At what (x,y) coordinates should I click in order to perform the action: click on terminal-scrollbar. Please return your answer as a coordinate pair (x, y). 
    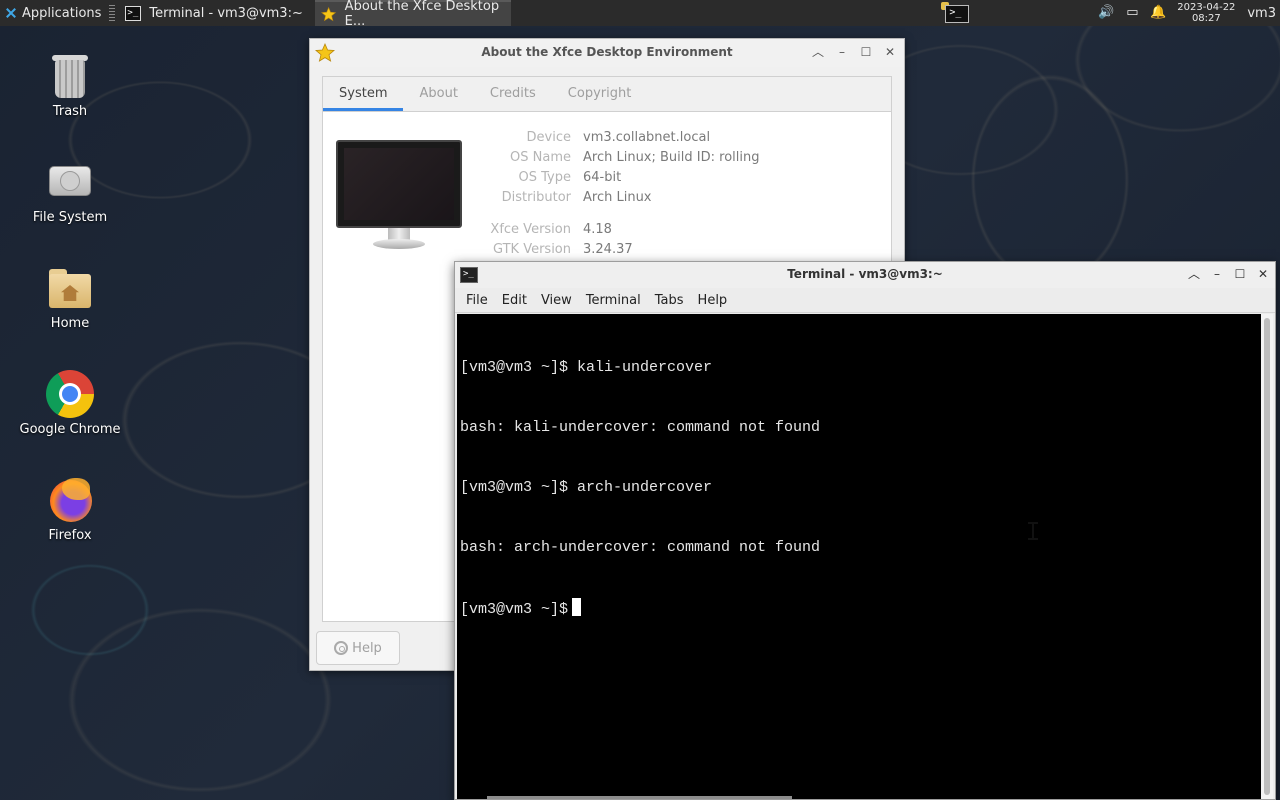
    Looking at the image, I should click on (1267, 556).